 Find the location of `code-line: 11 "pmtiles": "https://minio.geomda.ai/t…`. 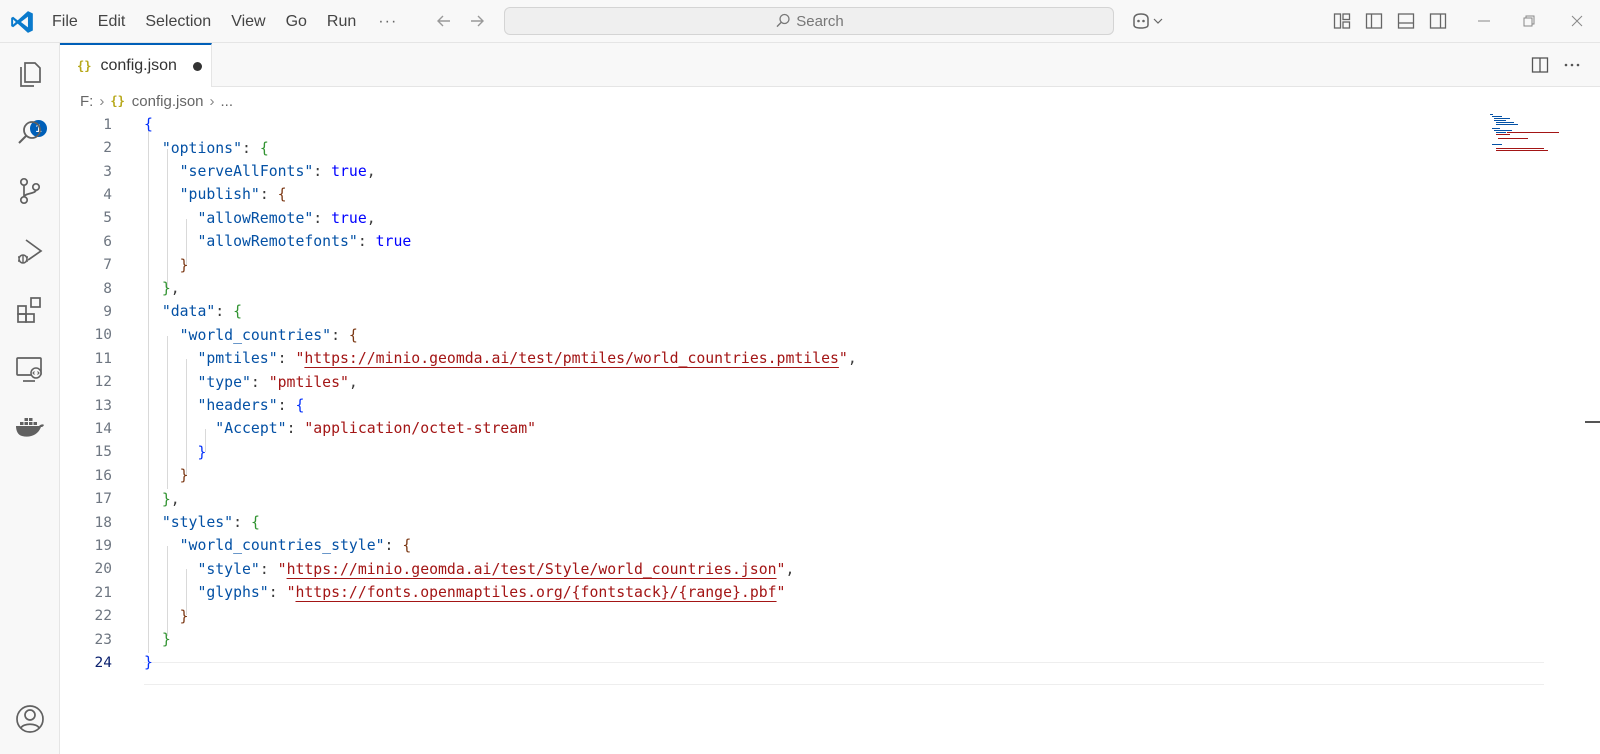

code-line: 11 "pmtiles": "https://minio.geomda.ai/t… is located at coordinates (760, 359).